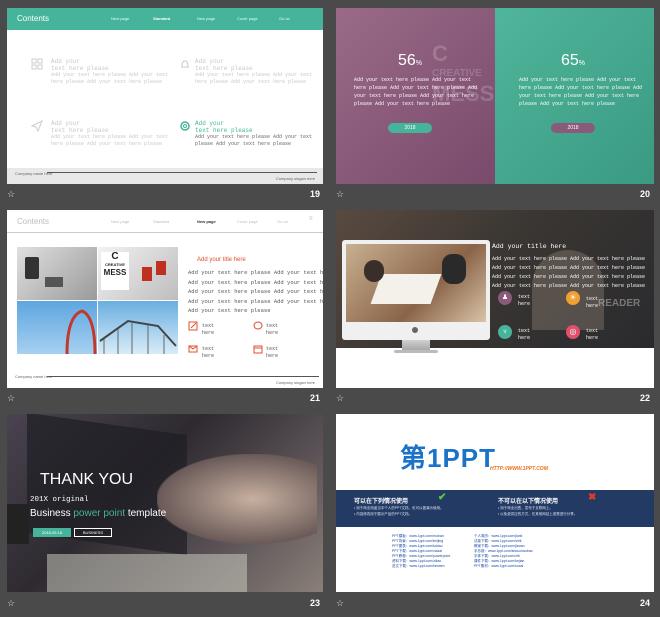 The image size is (660, 617). I want to click on photo-desk, so click(57, 273).